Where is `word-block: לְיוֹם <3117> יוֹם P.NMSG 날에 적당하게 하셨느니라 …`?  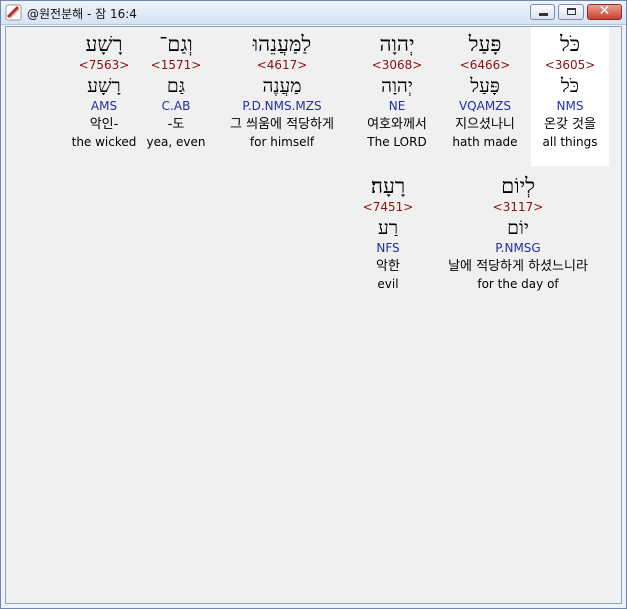 word-block: לְיוֹם <3117> יוֹם P.NMSG 날에 적당하게 하셨느니라 … is located at coordinates (518, 231).